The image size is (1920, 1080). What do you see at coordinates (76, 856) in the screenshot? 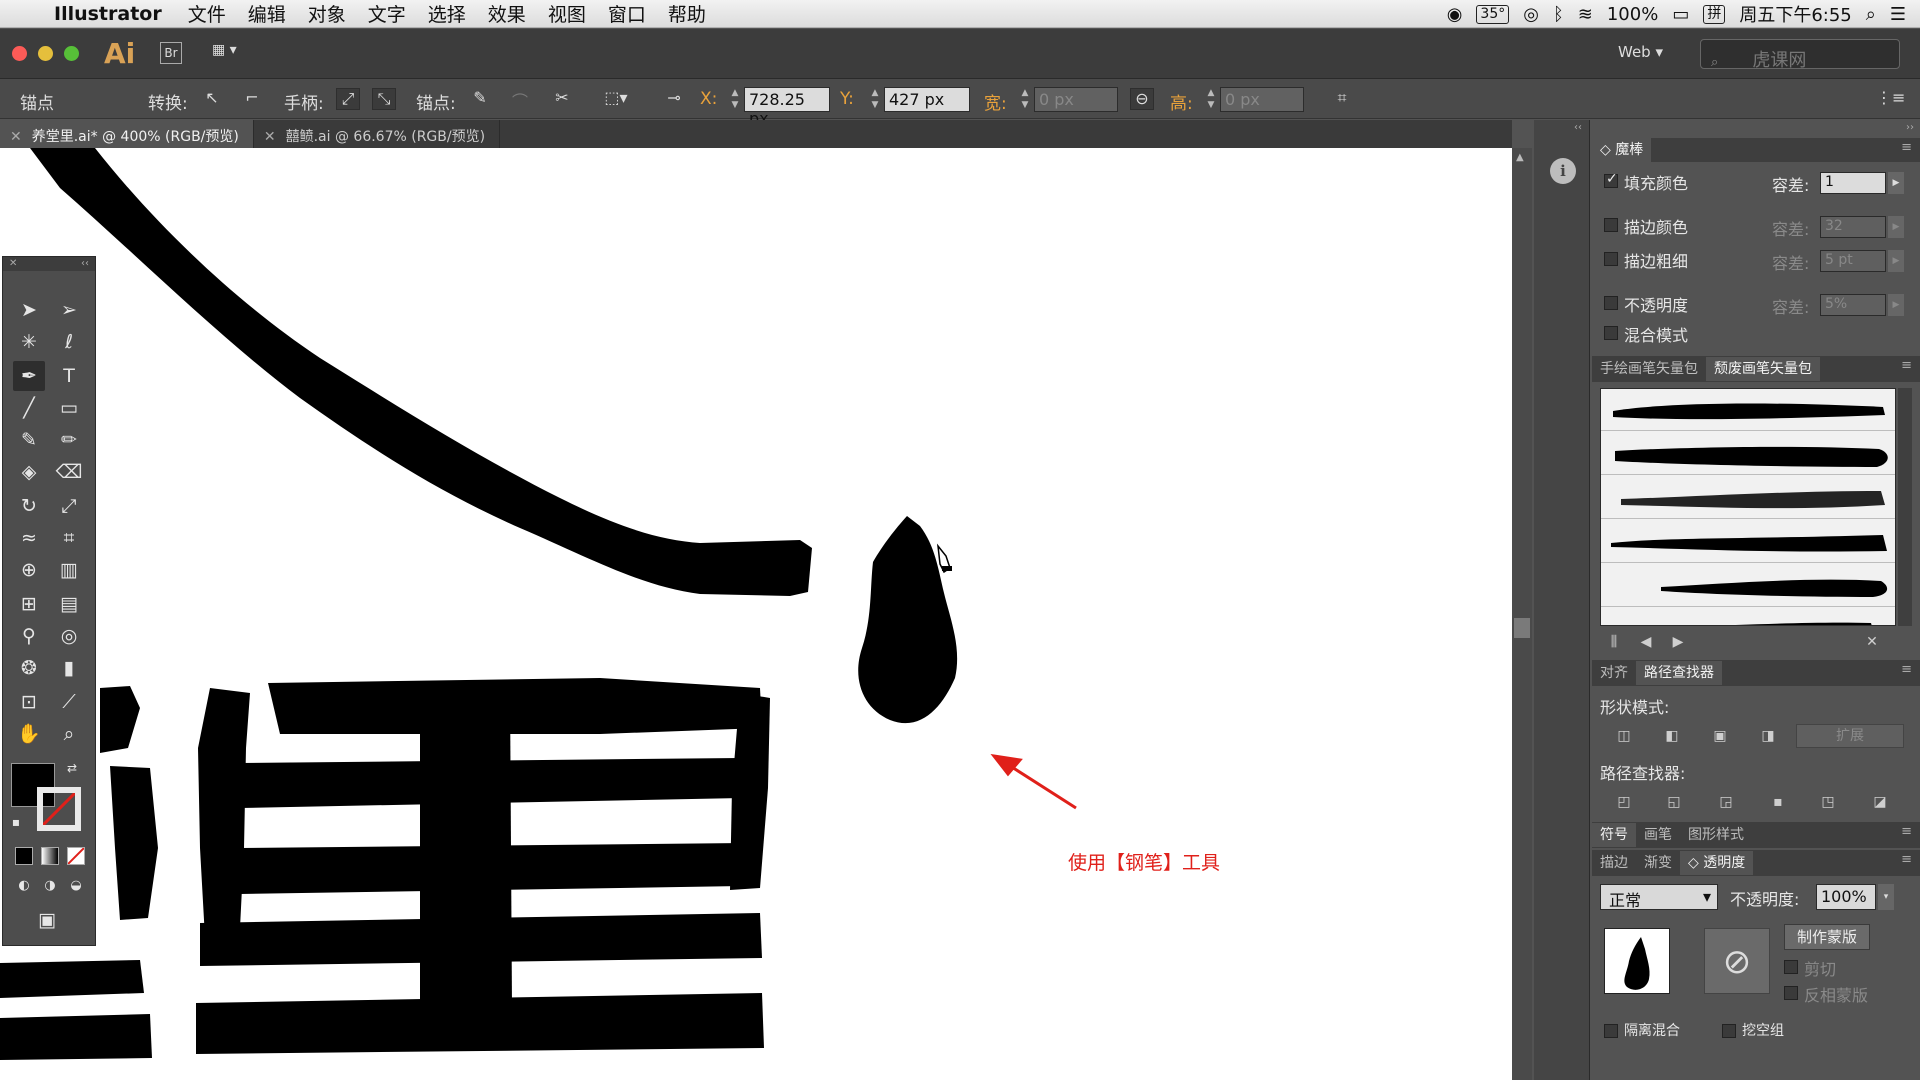
I see `none-mode-button` at bounding box center [76, 856].